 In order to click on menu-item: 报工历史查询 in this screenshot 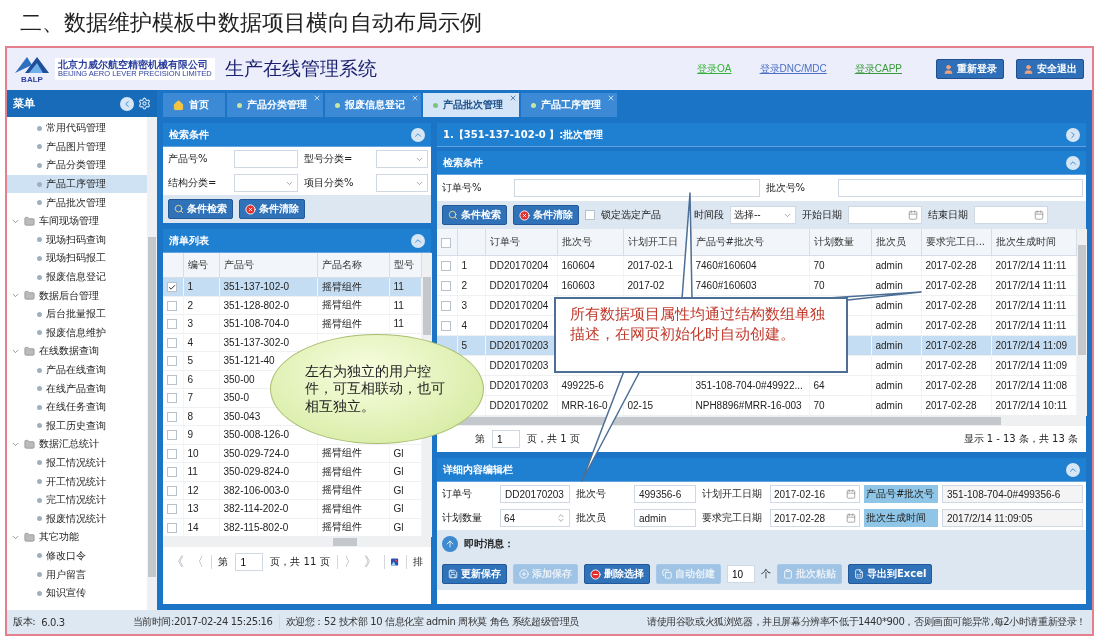, I will do `click(77, 426)`.